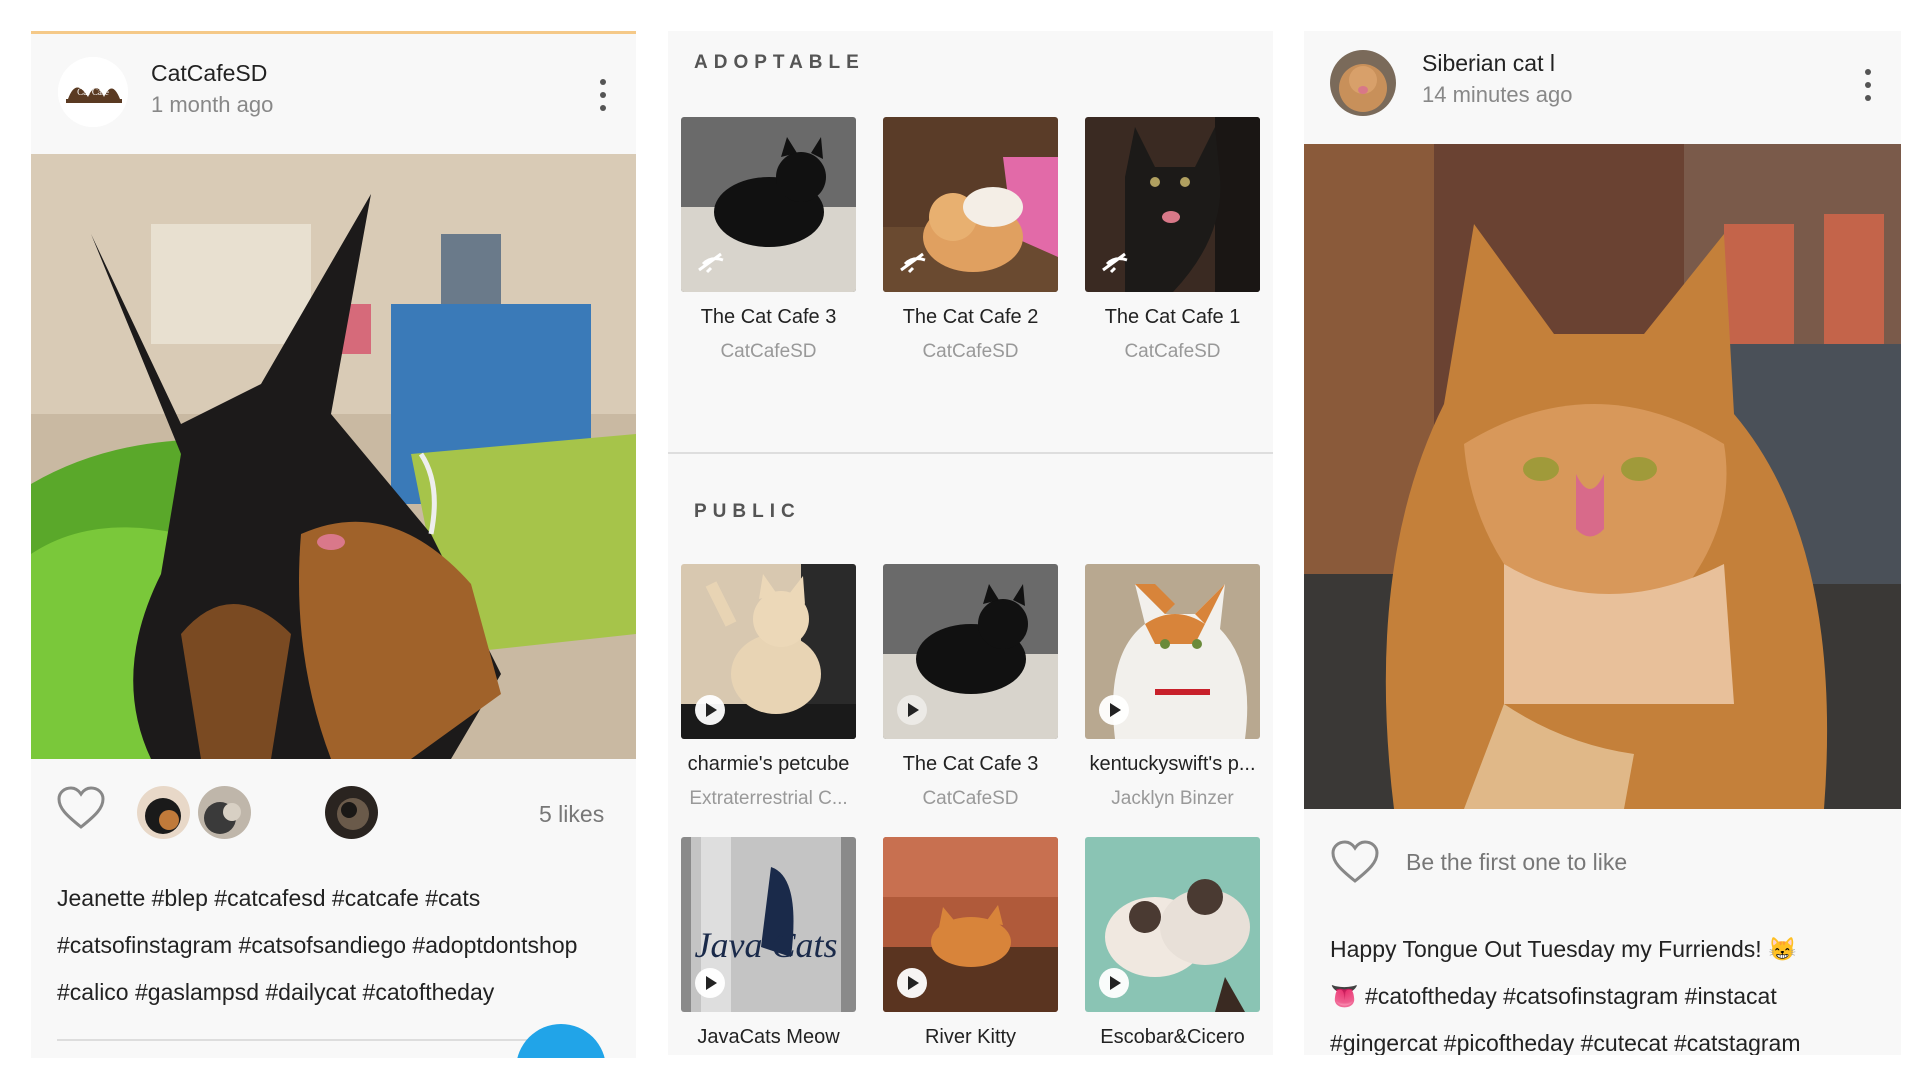 The width and height of the screenshot is (1920, 1080). I want to click on section-divider, so click(970, 453).